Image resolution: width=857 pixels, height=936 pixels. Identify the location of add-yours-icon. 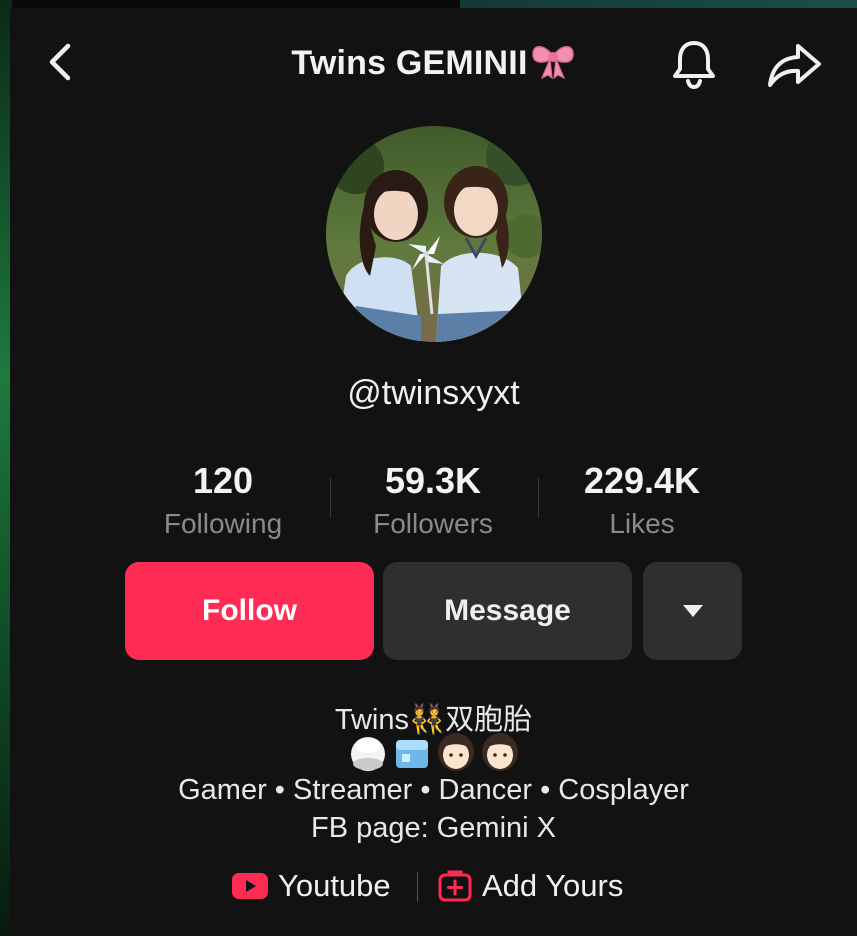
(455, 886).